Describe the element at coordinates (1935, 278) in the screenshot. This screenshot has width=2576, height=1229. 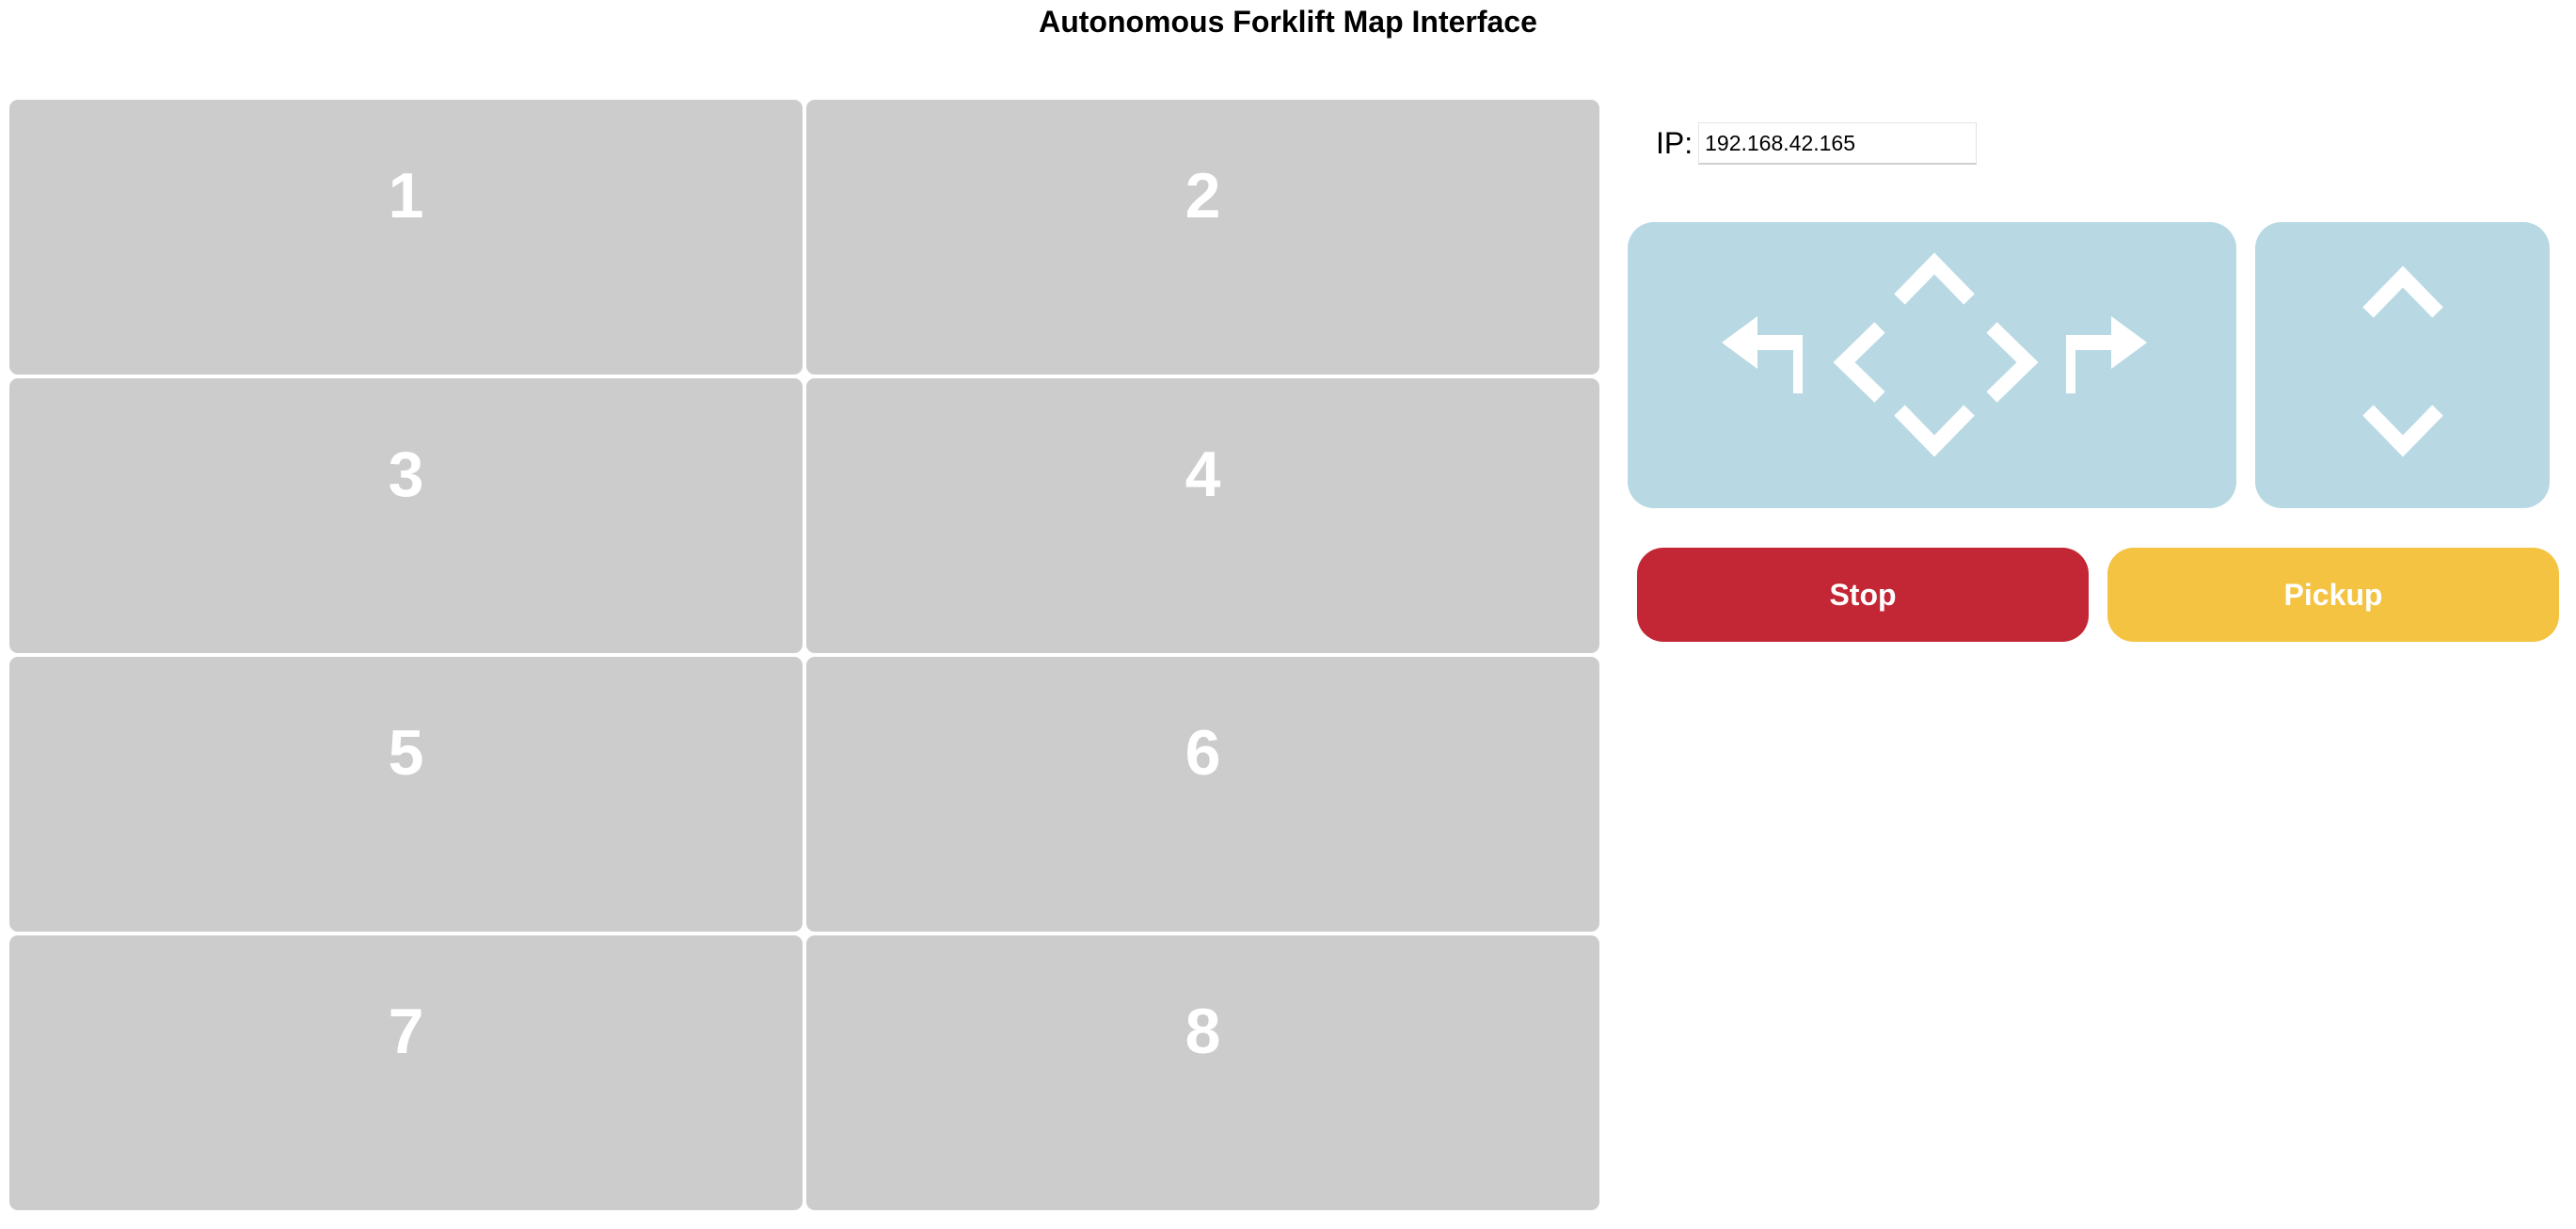
I see `chevron-up-icon` at that location.